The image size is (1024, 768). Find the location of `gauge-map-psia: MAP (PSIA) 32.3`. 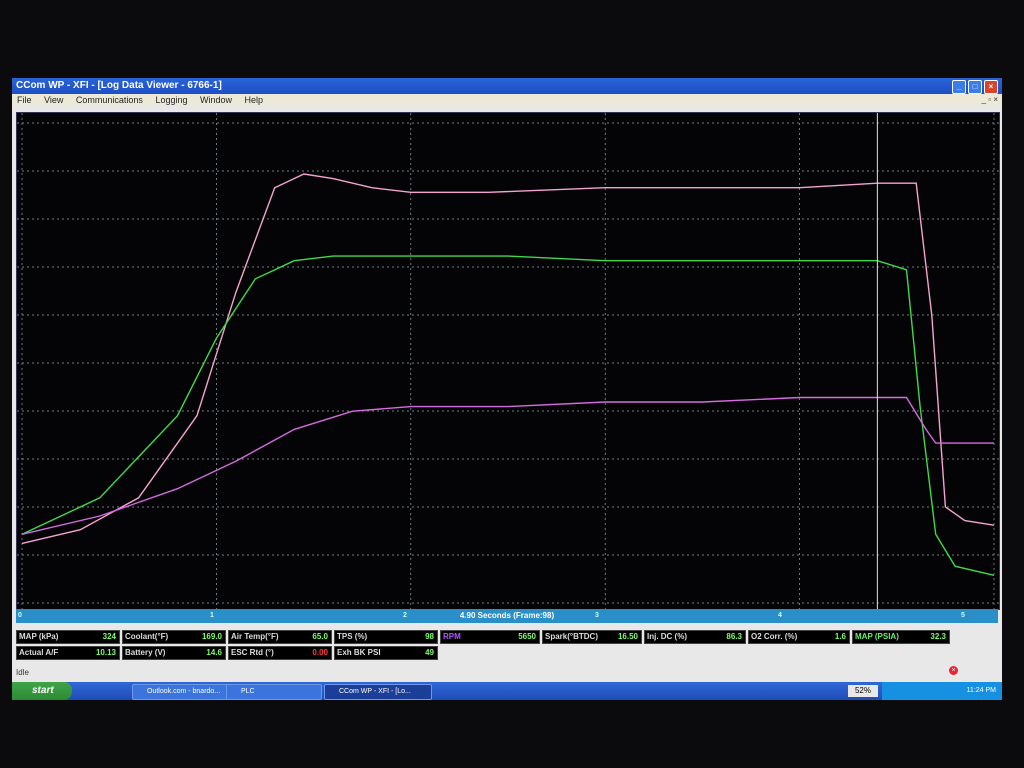

gauge-map-psia: MAP (PSIA) 32.3 is located at coordinates (901, 637).